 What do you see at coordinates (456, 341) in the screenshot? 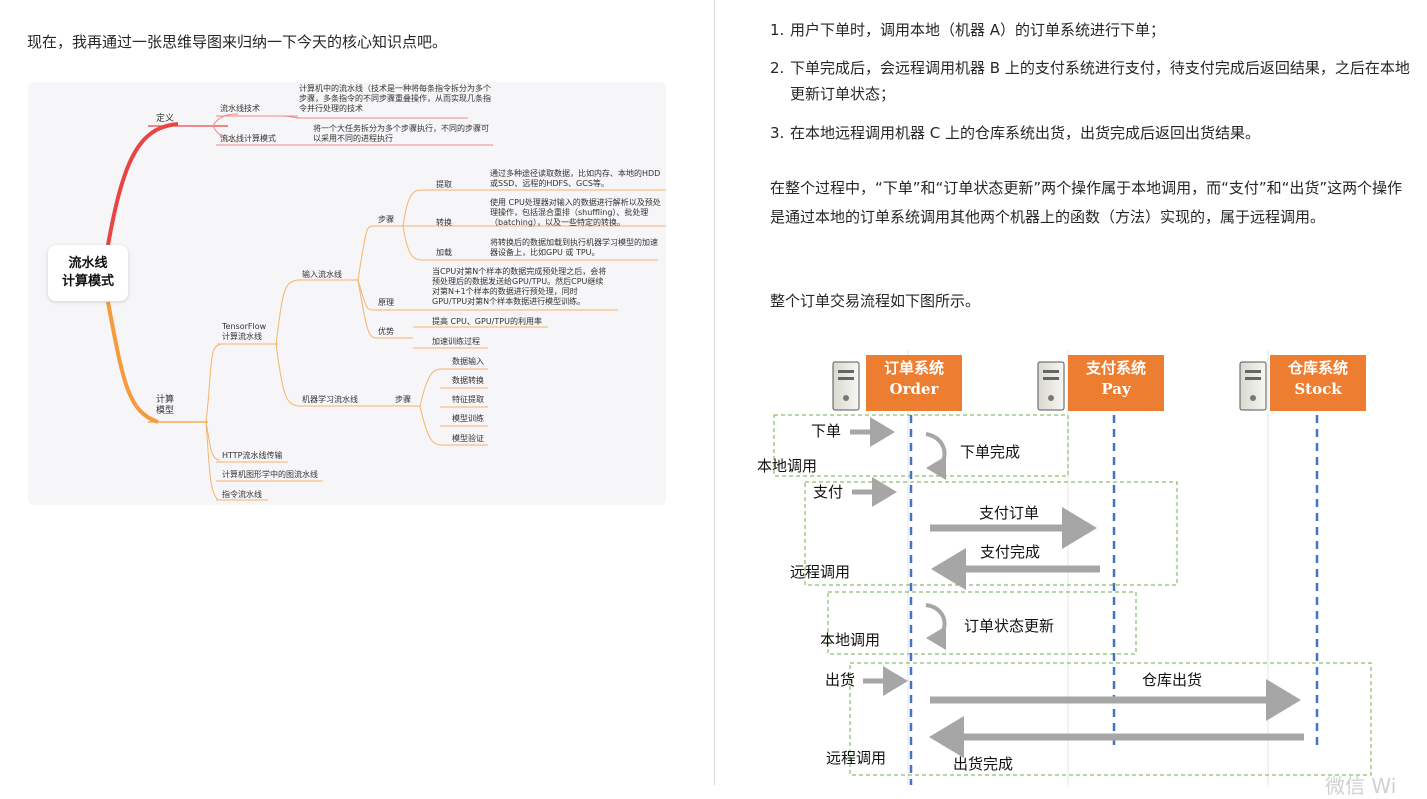
I see `node-adv-speed: 加速训练过程` at bounding box center [456, 341].